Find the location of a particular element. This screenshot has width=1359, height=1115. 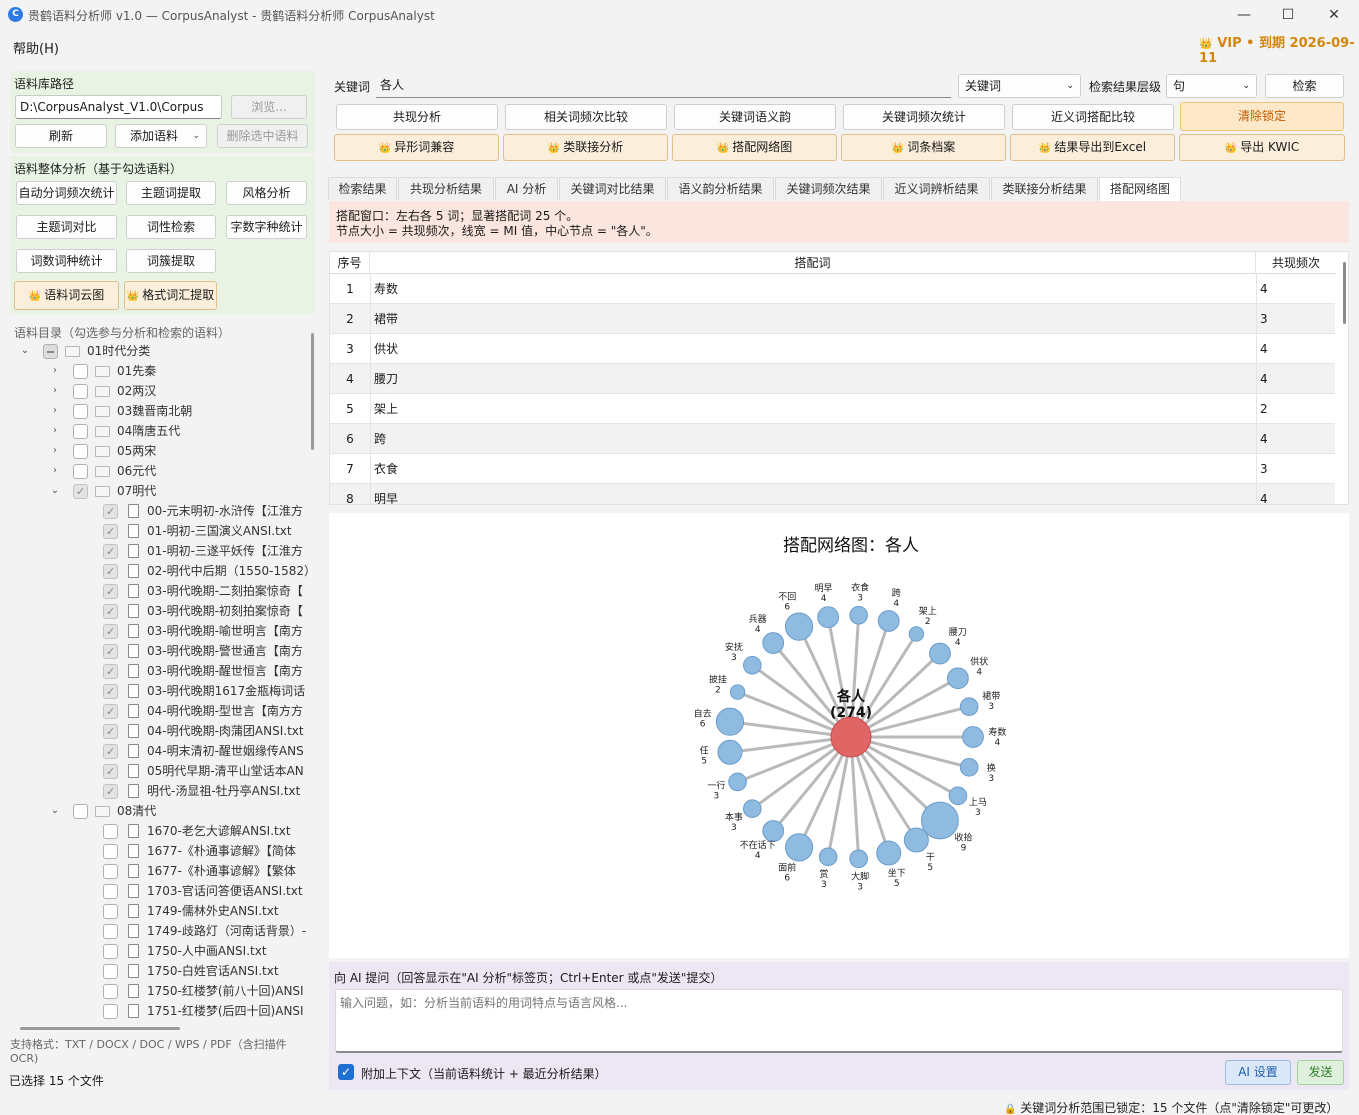

theme-word-compare-button: 主题词对比 is located at coordinates (66, 227).